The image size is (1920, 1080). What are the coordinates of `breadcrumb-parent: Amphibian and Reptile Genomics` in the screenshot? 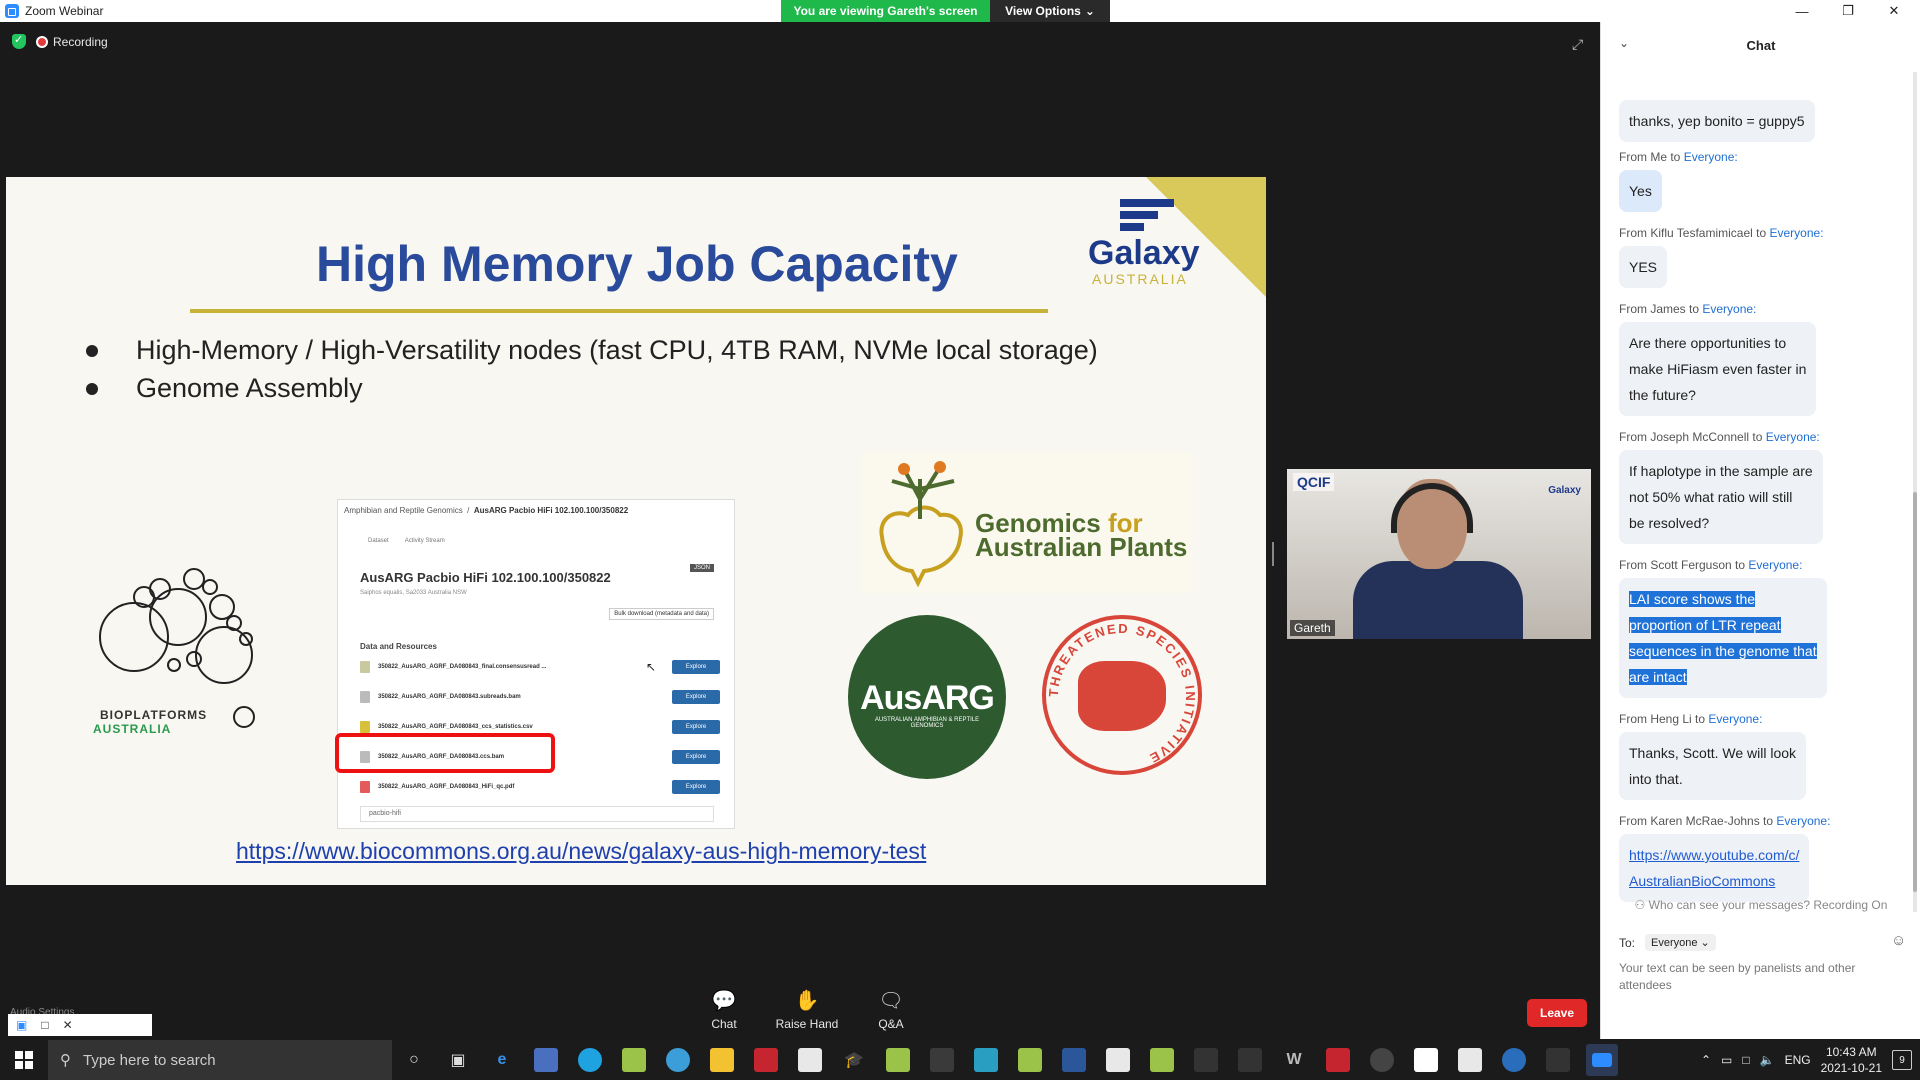 It's located at (403, 510).